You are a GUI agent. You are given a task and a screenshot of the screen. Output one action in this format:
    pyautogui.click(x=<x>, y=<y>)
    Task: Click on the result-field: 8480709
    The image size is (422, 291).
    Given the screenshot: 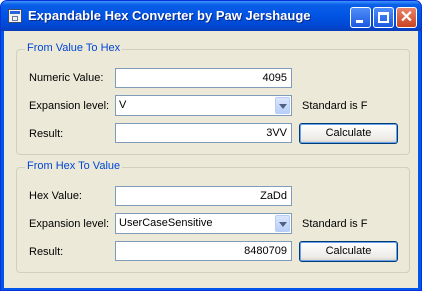 What is the action you would take?
    pyautogui.click(x=203, y=251)
    